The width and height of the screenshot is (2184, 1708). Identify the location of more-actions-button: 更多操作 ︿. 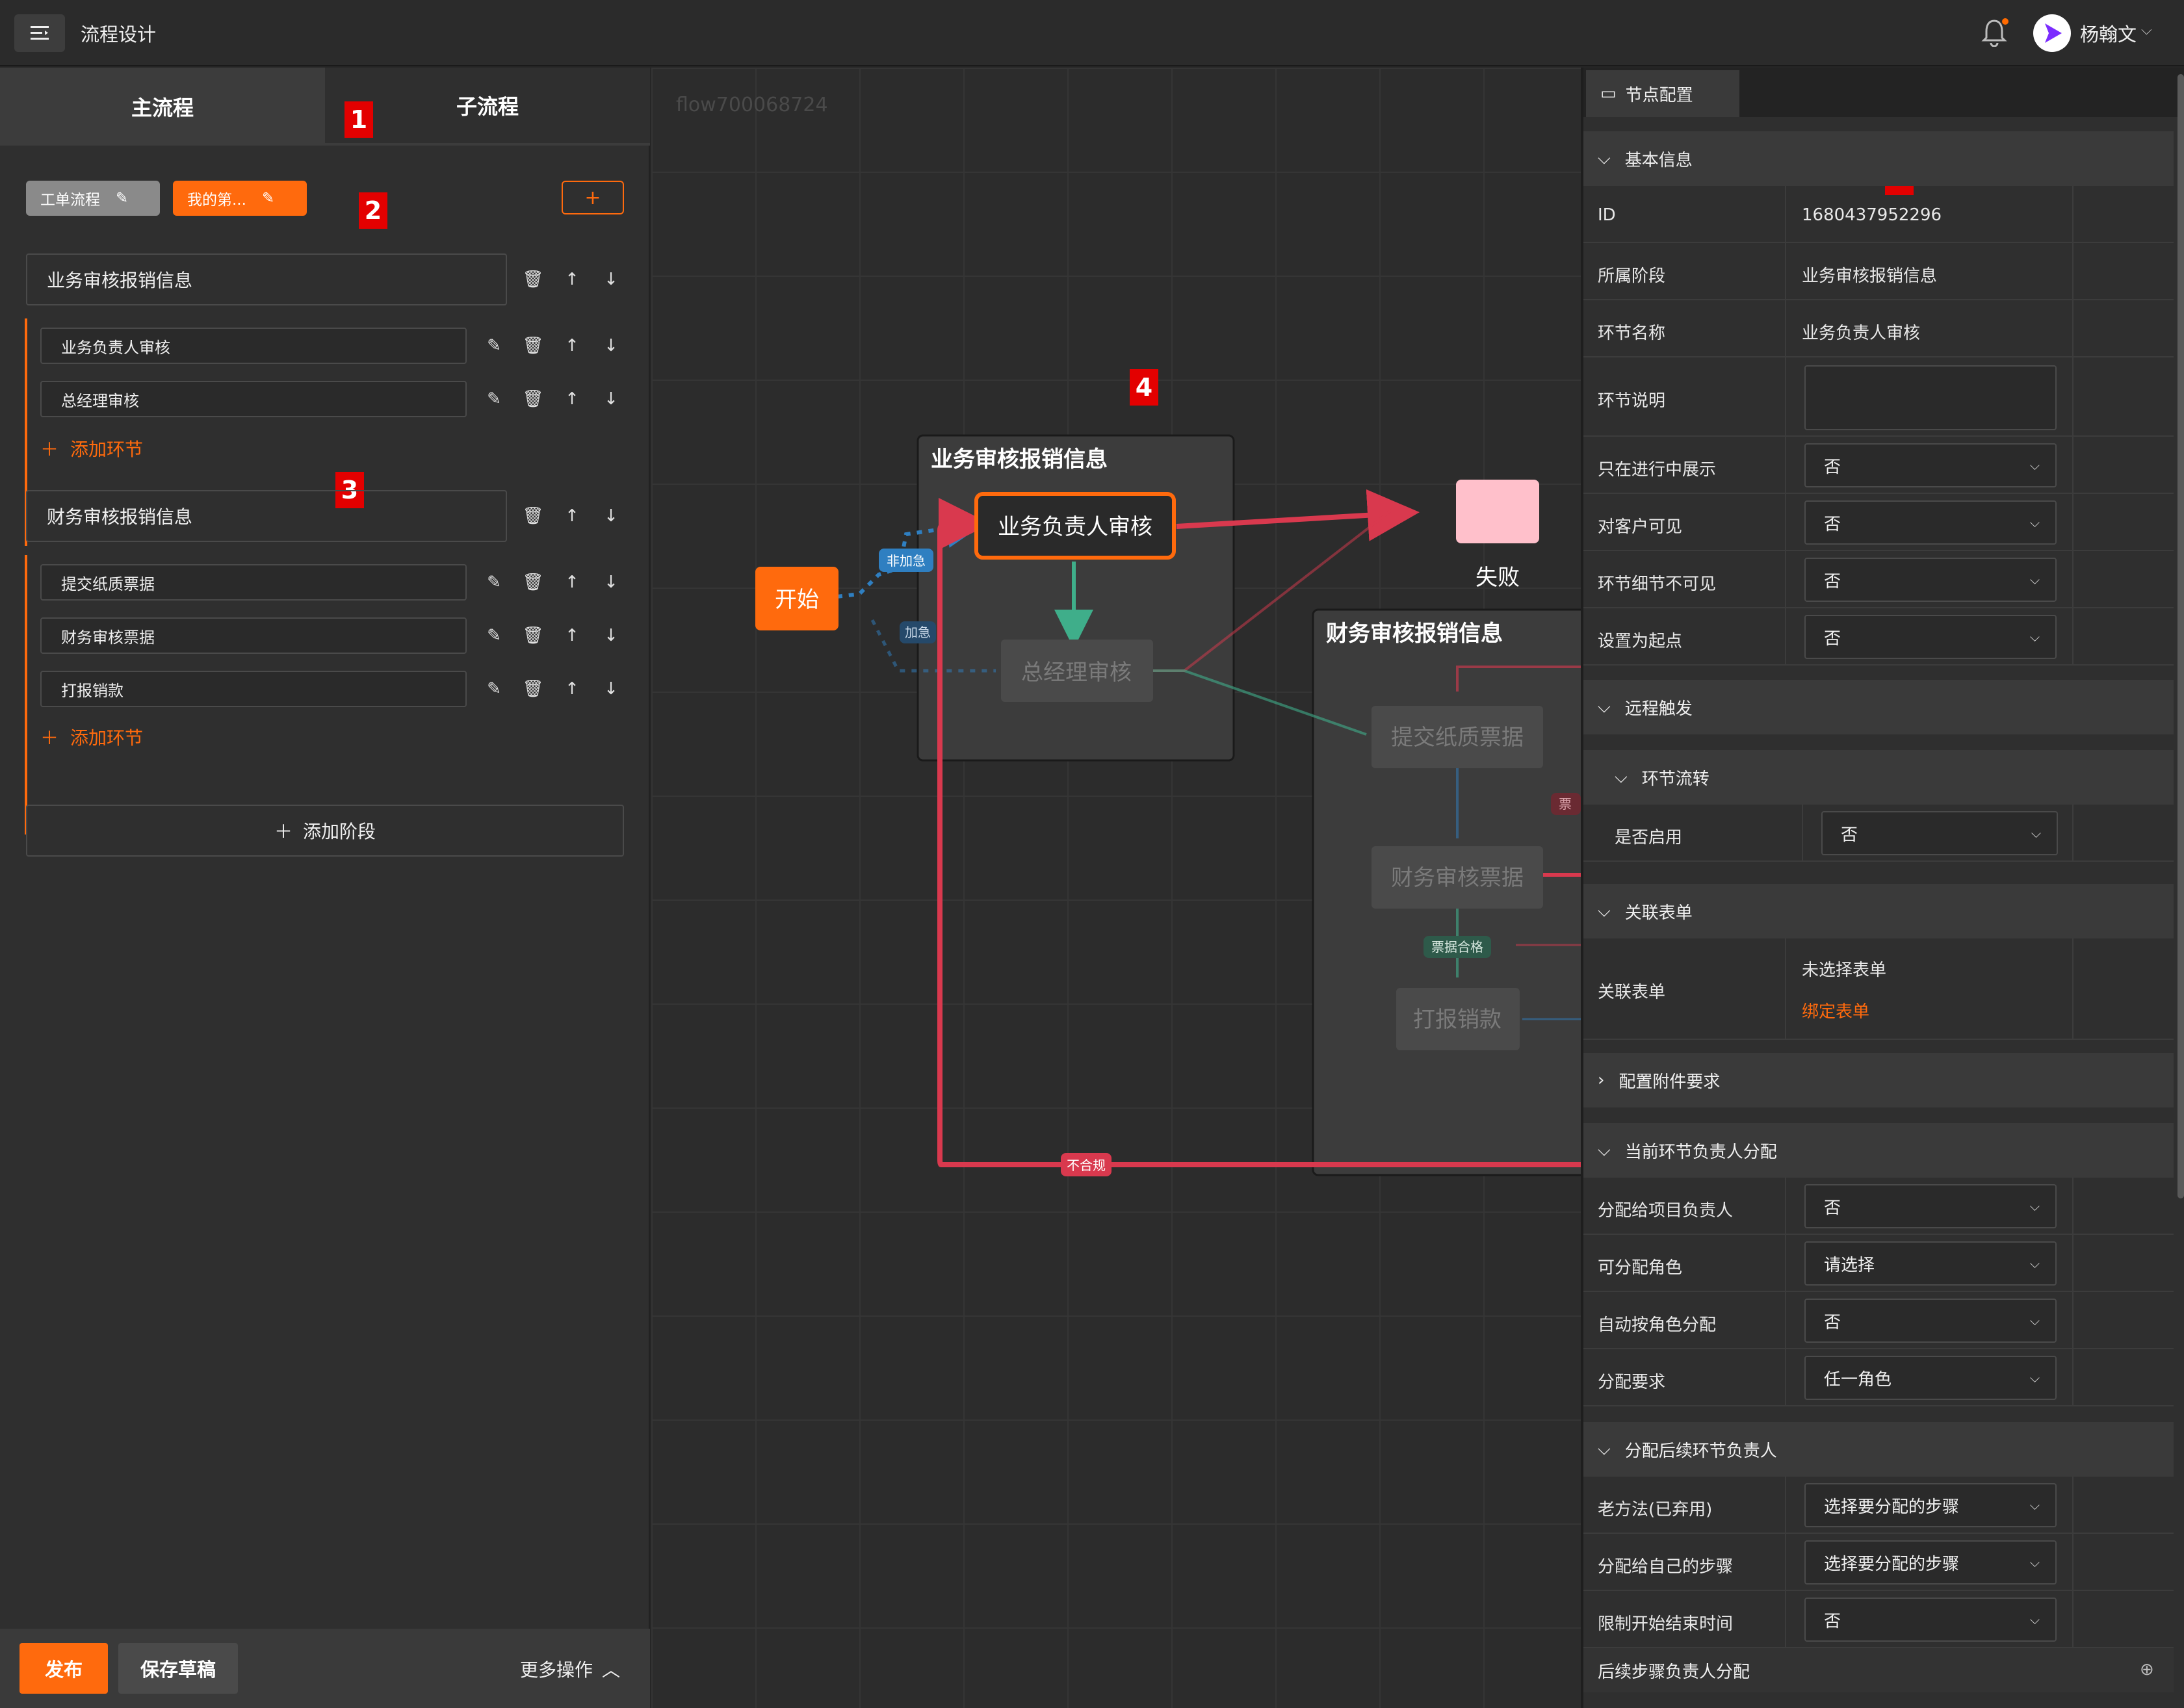
(570, 1669).